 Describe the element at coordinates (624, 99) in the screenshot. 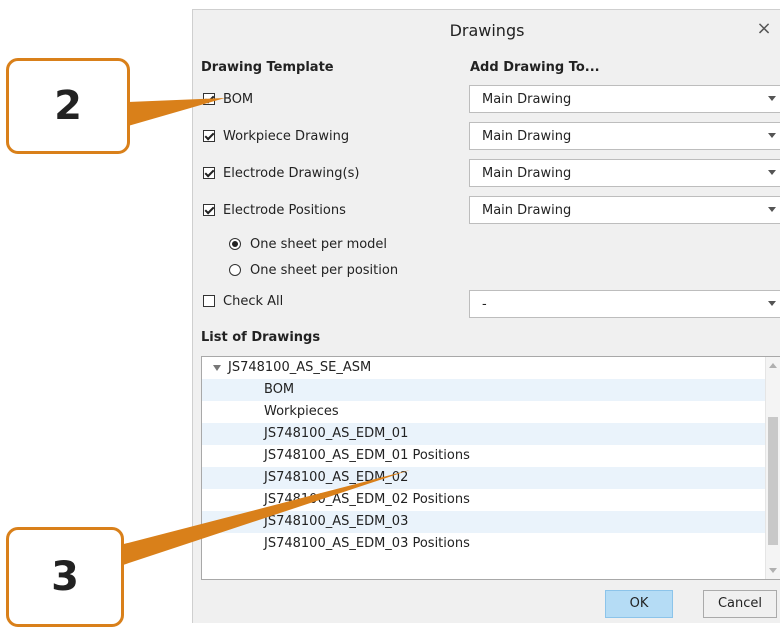

I see `bom-target-select: Main Drawing` at that location.